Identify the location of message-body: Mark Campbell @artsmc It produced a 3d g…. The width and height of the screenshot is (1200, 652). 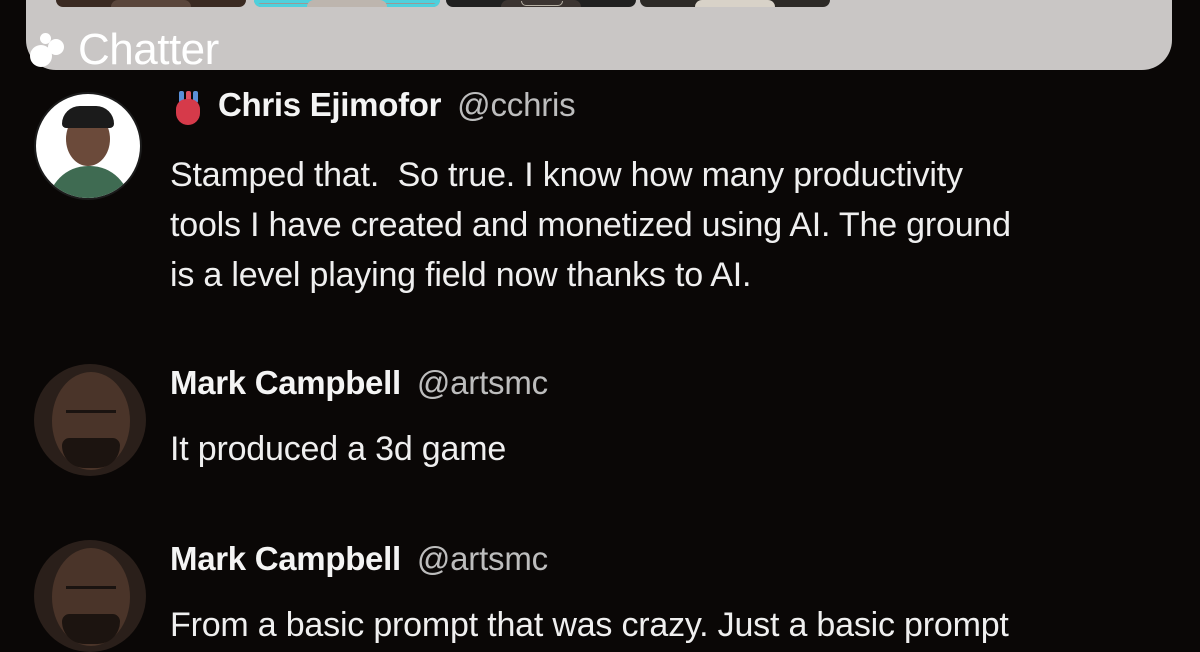
(665, 419).